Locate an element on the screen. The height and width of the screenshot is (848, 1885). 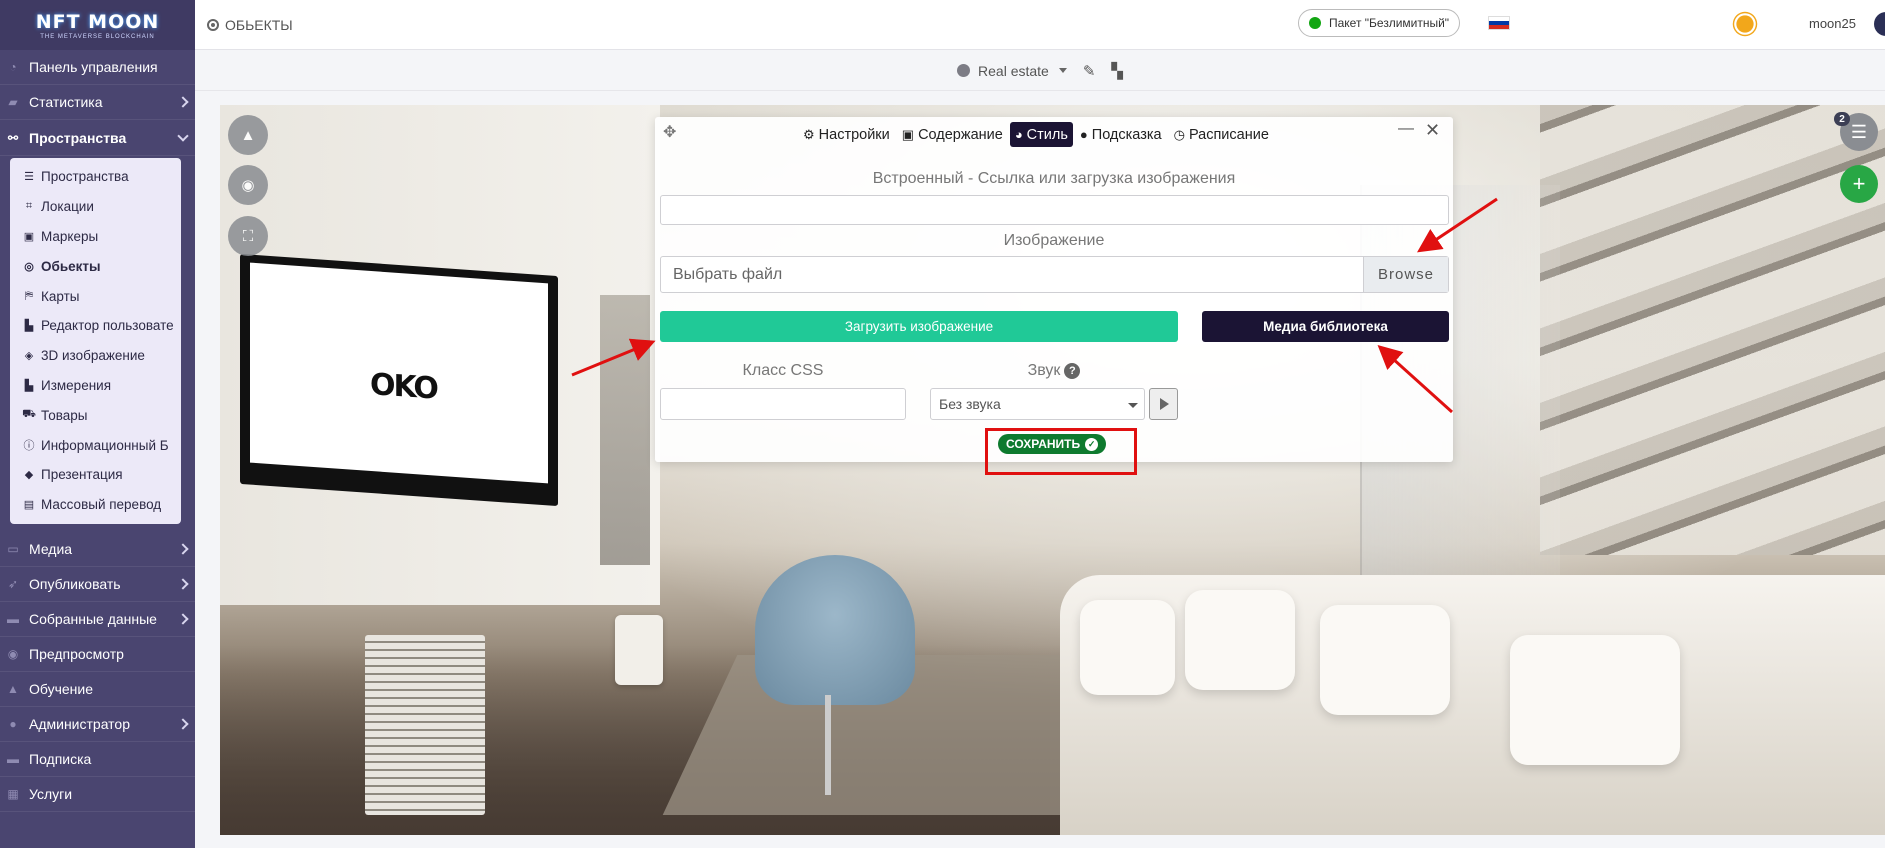
preview-icon: ◉ is located at coordinates (13, 653).